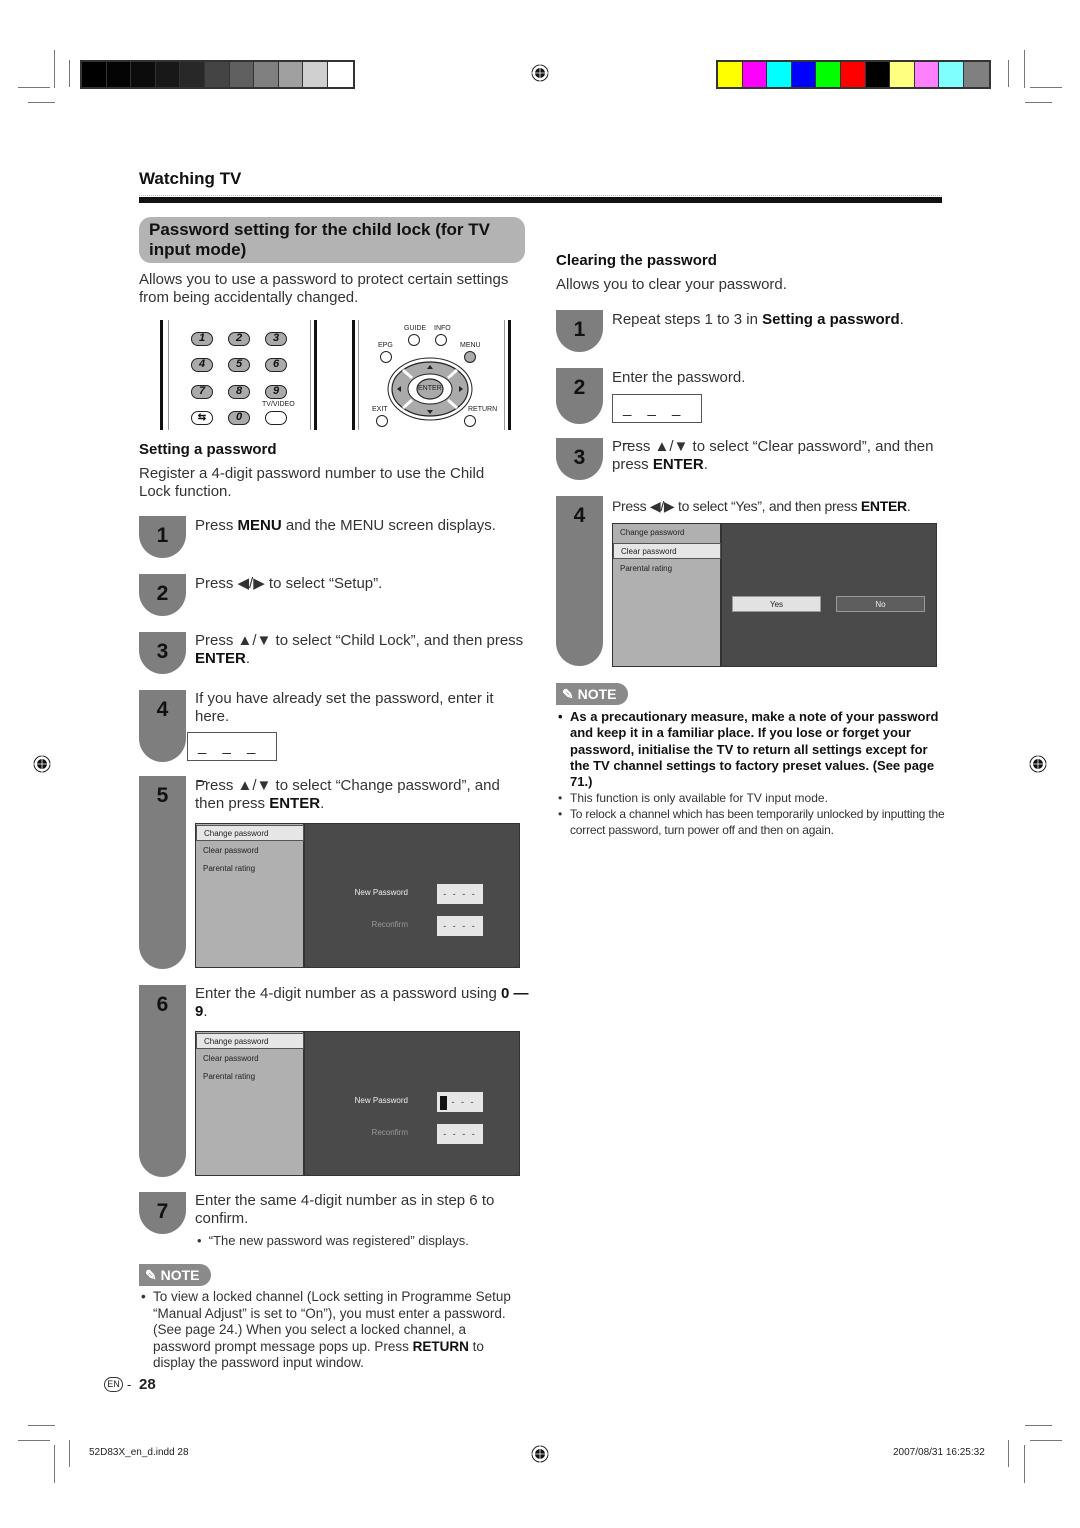 This screenshot has height=1528, width=1080. I want to click on page-dash: -, so click(129, 1384).